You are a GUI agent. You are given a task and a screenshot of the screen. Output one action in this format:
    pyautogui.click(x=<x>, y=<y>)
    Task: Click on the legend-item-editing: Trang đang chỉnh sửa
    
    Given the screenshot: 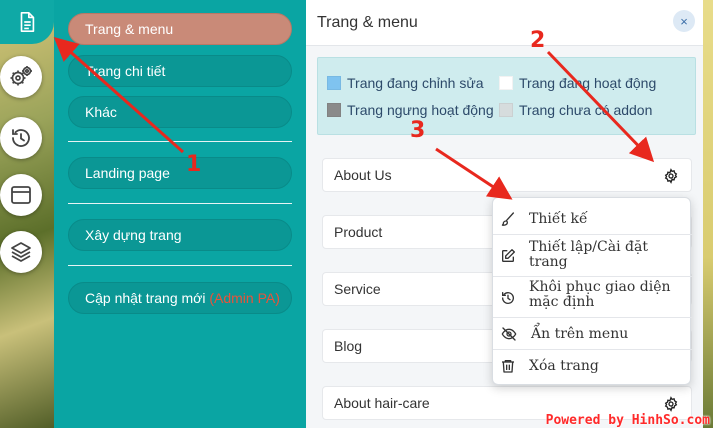 What is the action you would take?
    pyautogui.click(x=405, y=83)
    